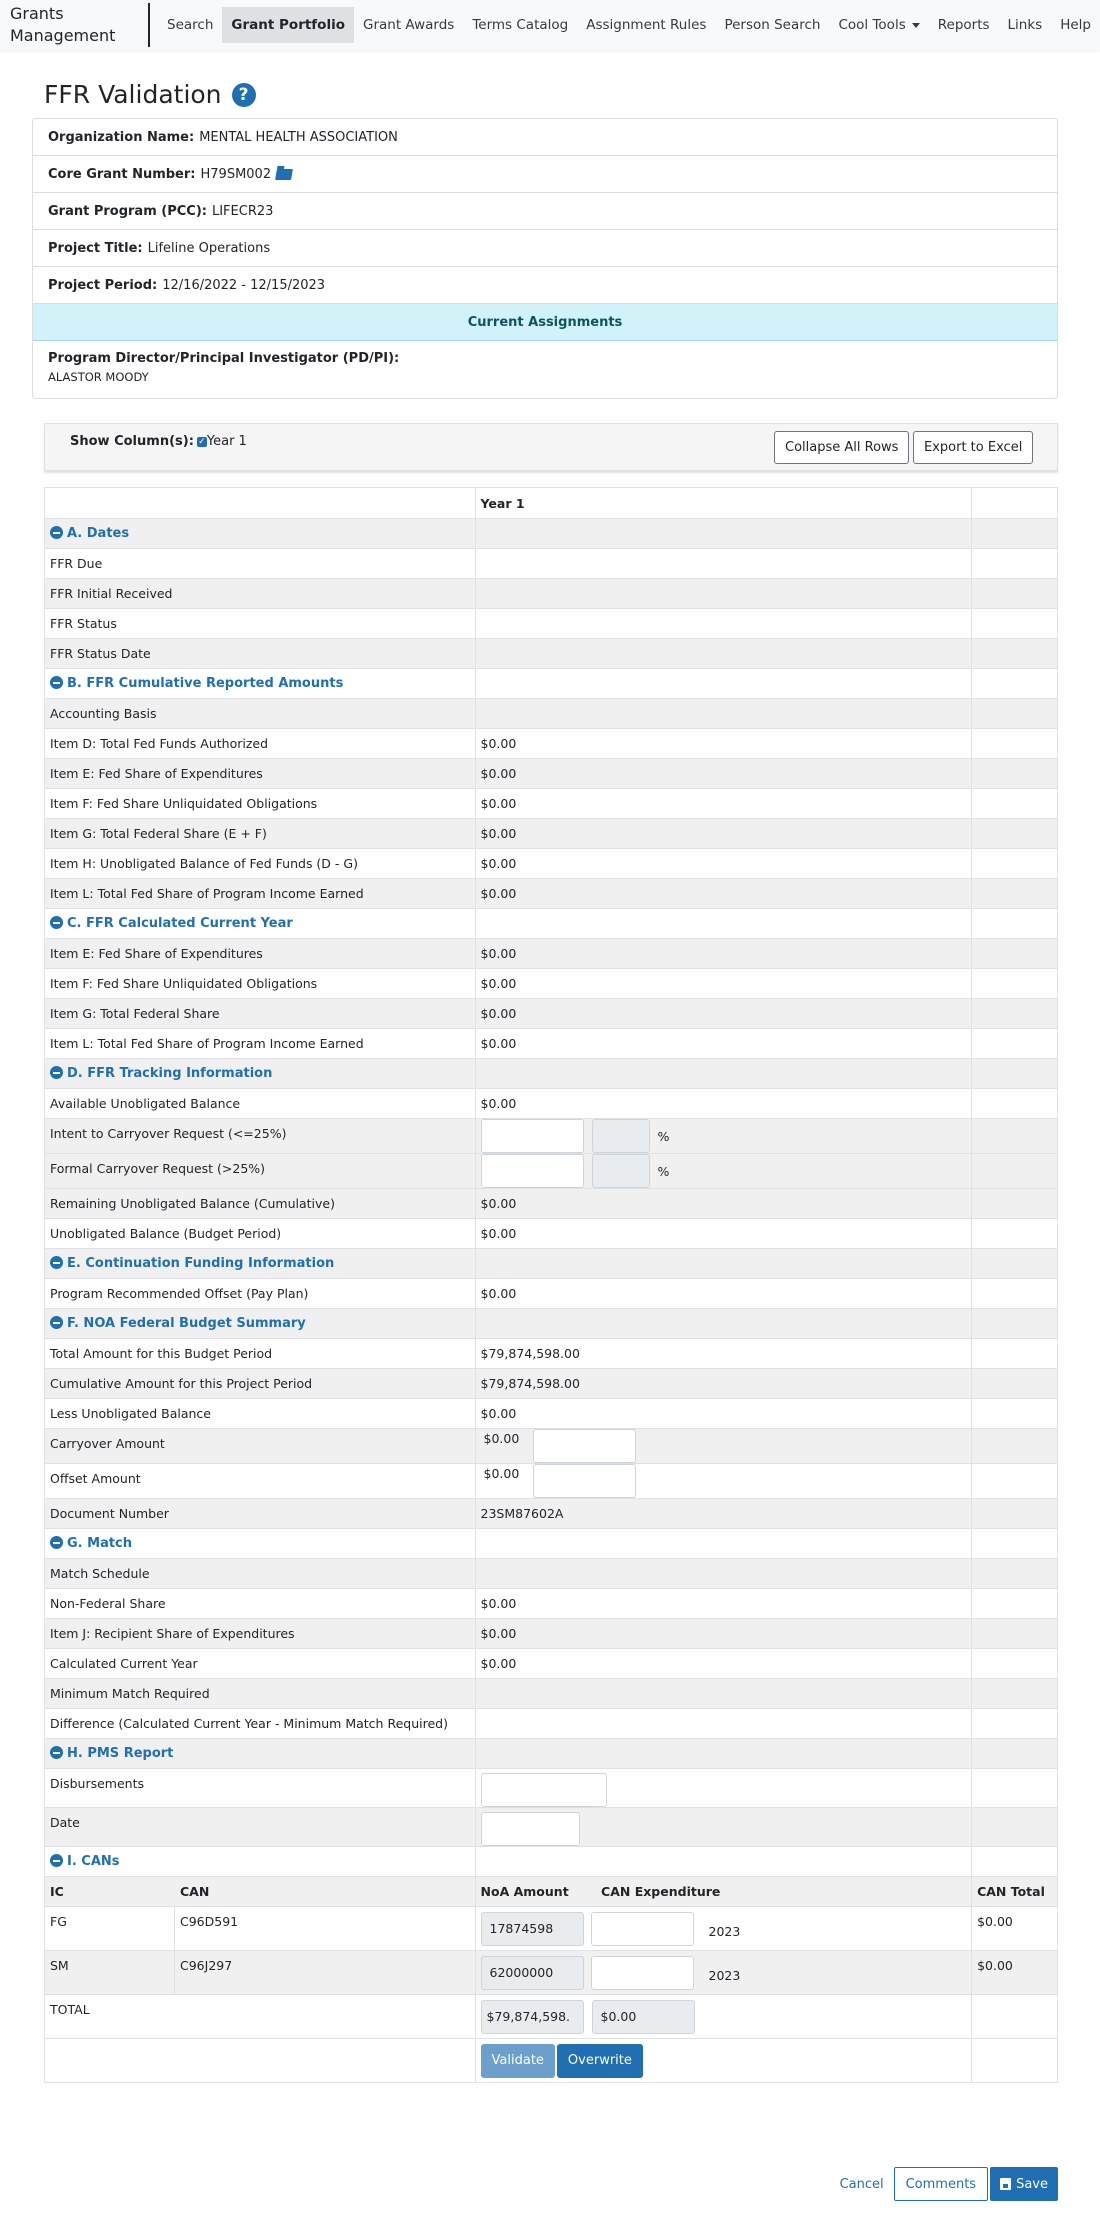  What do you see at coordinates (661, 1891) in the screenshot?
I see `can-header-expenditure: CAN Expenditure` at bounding box center [661, 1891].